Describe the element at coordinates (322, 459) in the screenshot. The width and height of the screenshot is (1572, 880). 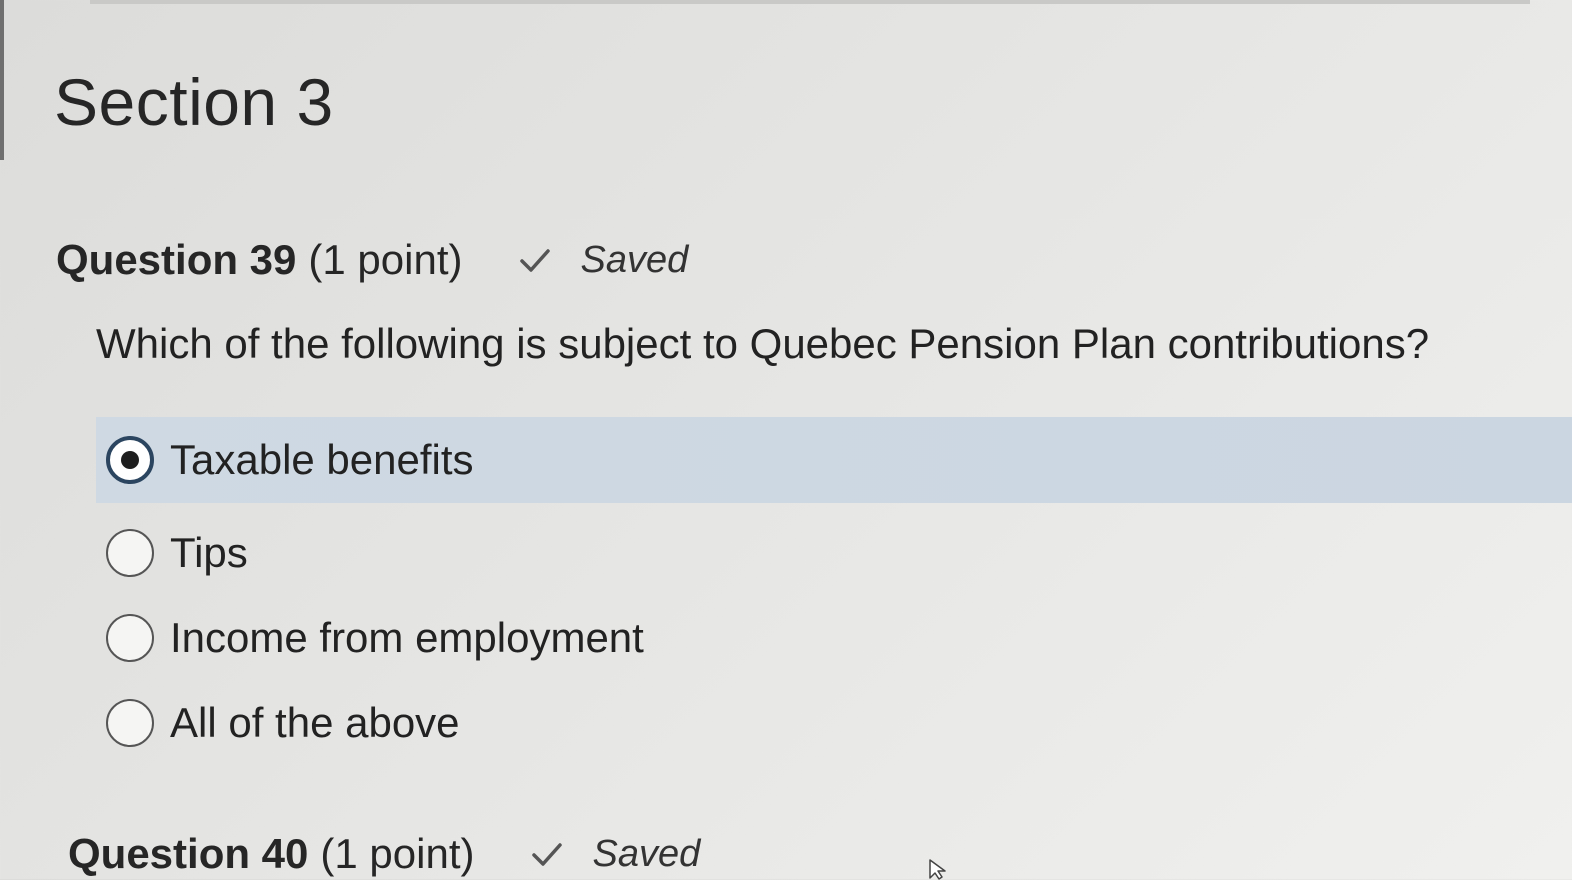
I see `option-label: Taxable benefits` at that location.